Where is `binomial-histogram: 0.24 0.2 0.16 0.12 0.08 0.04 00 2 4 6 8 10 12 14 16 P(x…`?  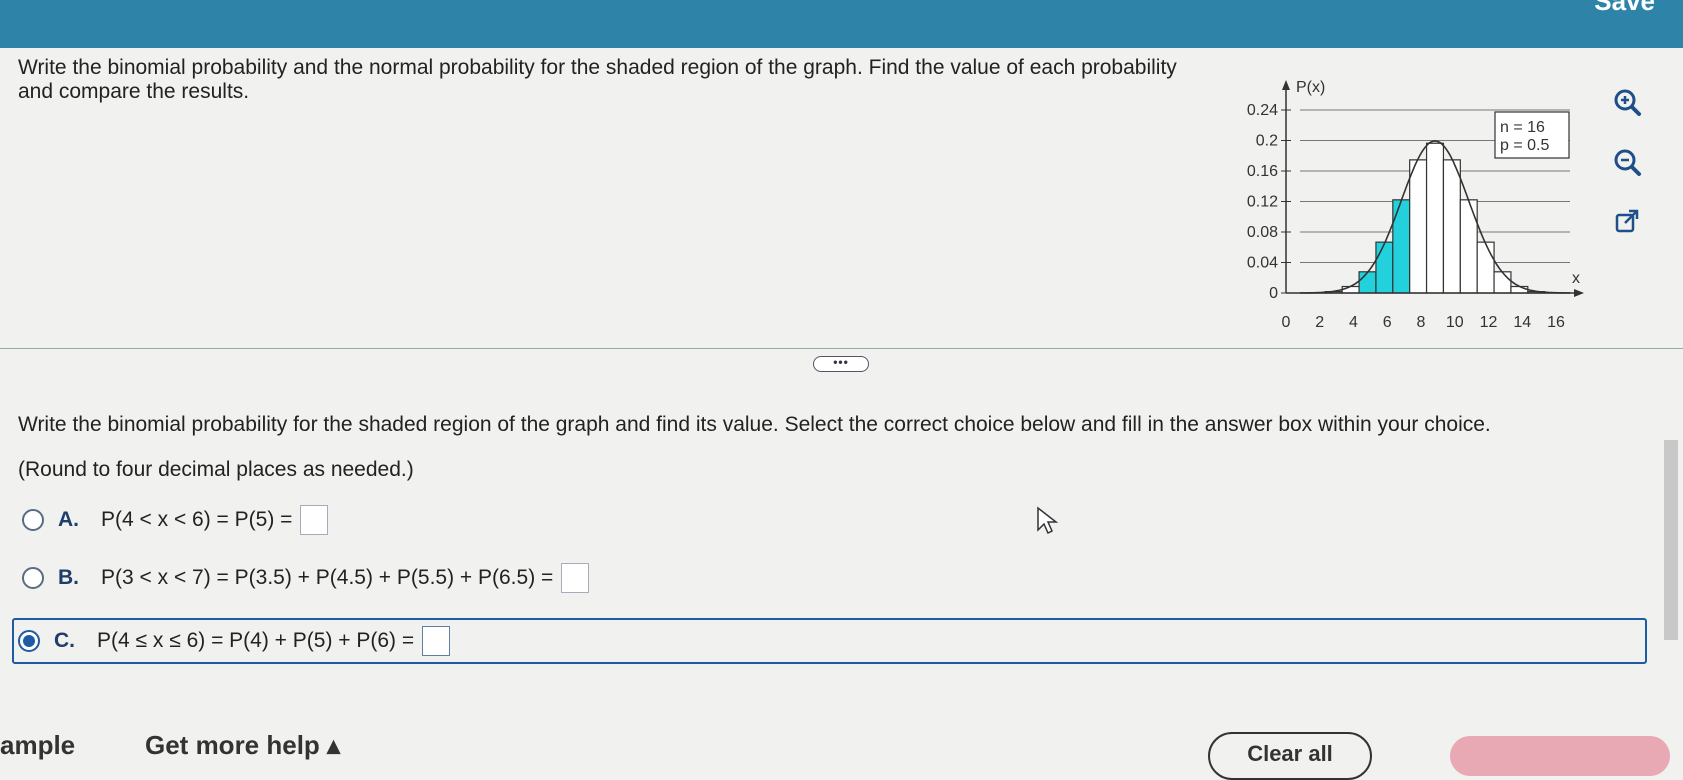 binomial-histogram: 0.24 0.2 0.16 0.12 0.08 0.04 00 2 4 6 8 10 12 14 16 P(x… is located at coordinates (1415, 205).